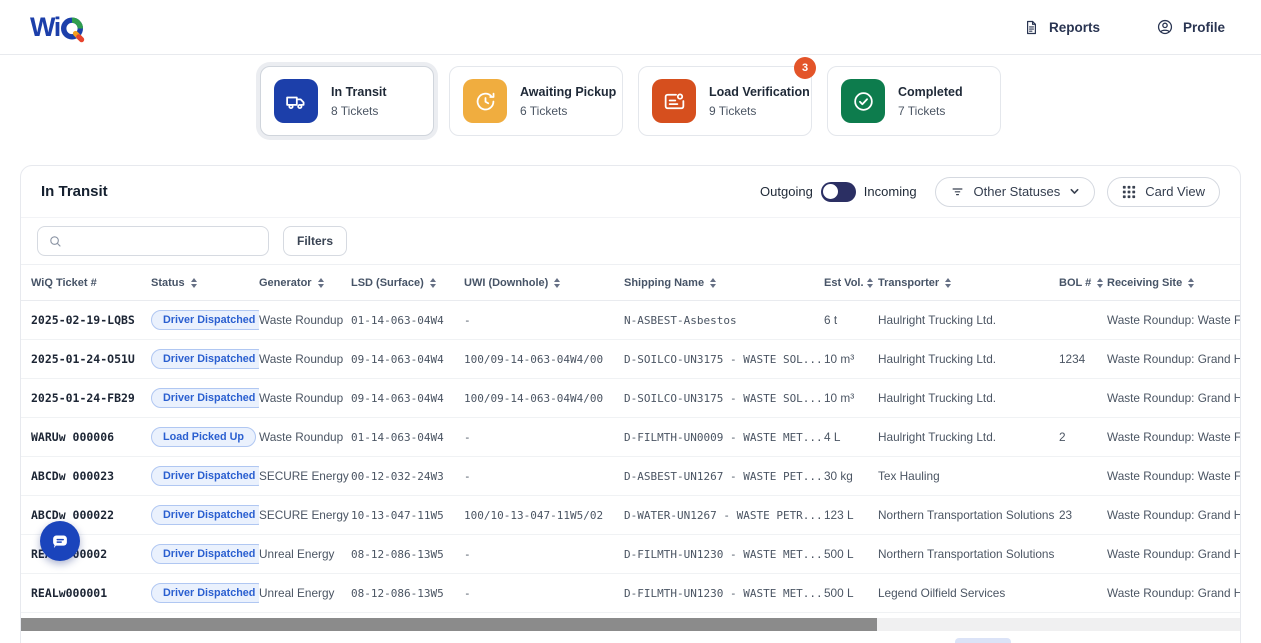  I want to click on column-header-label: Status, so click(168, 282).